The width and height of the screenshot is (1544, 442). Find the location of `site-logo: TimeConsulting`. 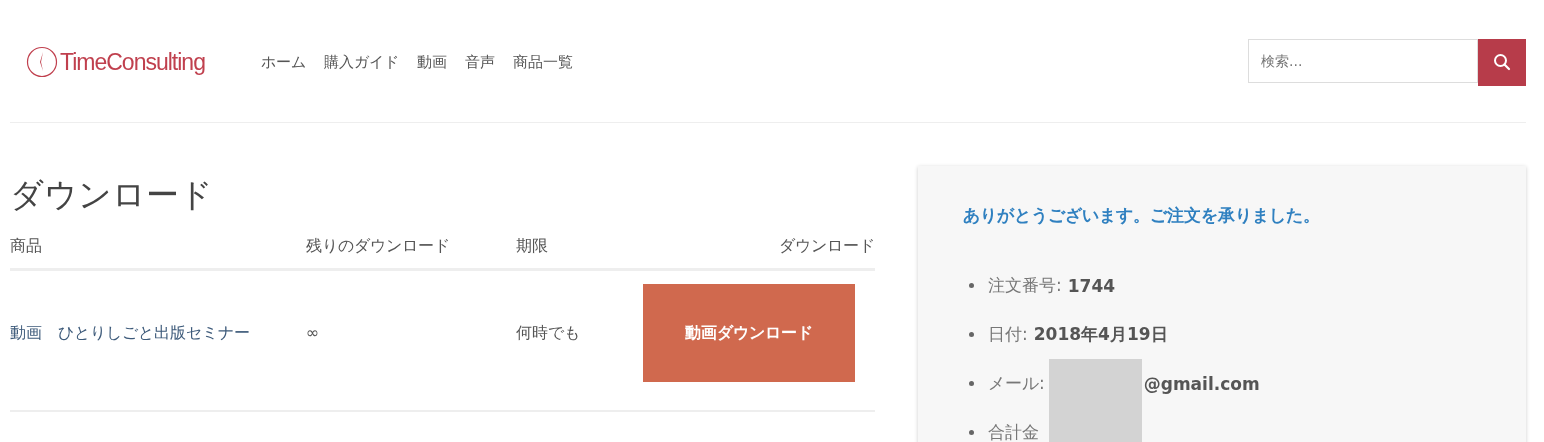

site-logo: TimeConsulting is located at coordinates (115, 62).